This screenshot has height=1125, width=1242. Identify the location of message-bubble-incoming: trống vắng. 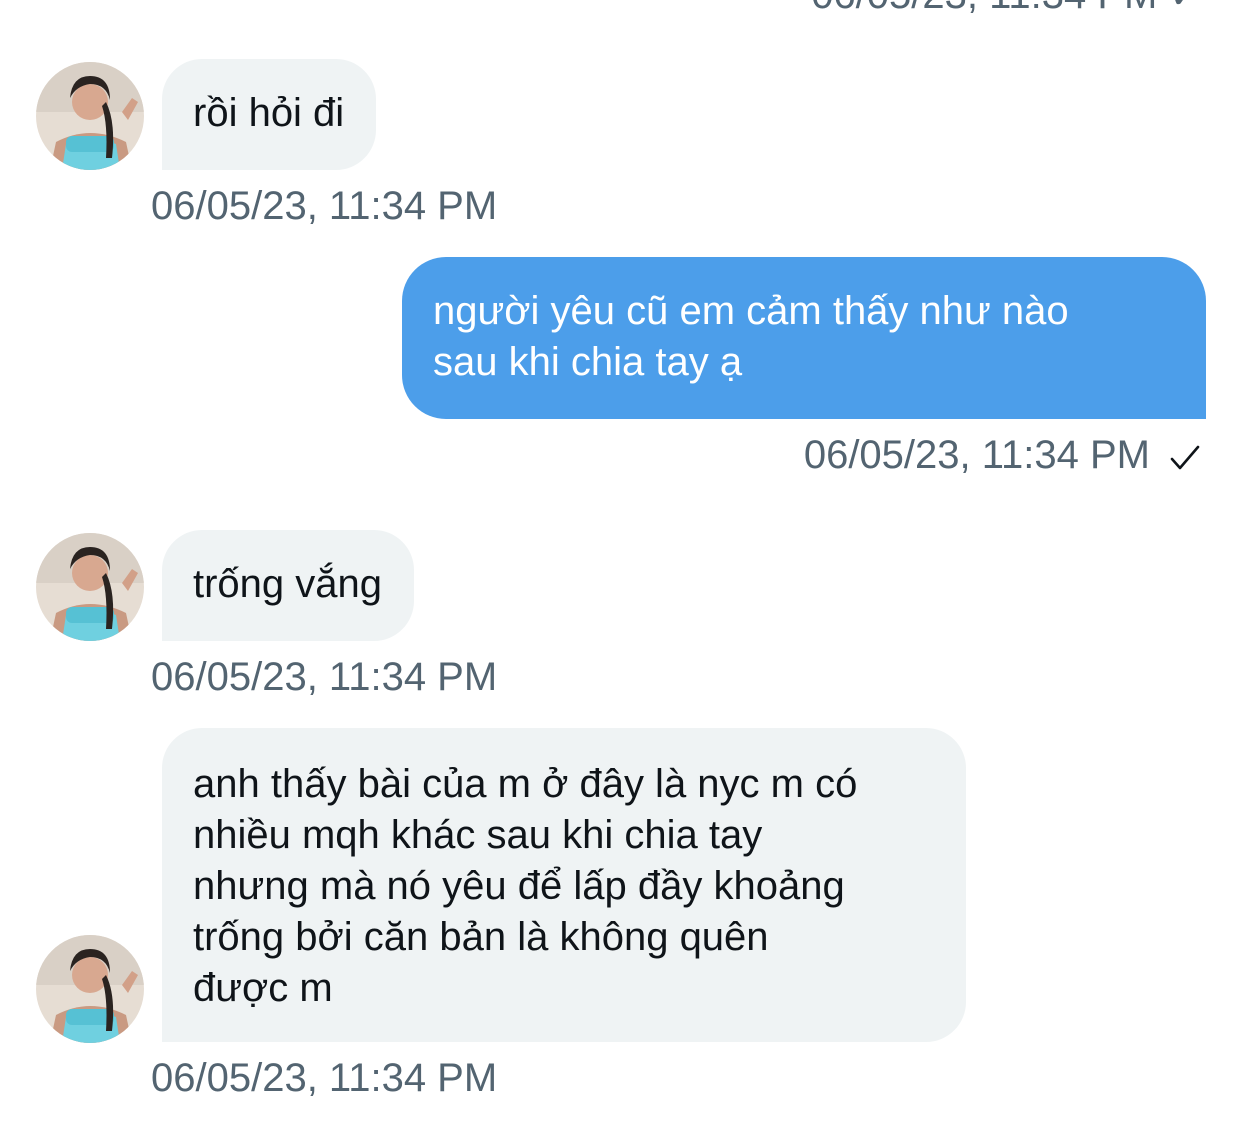
(288, 585).